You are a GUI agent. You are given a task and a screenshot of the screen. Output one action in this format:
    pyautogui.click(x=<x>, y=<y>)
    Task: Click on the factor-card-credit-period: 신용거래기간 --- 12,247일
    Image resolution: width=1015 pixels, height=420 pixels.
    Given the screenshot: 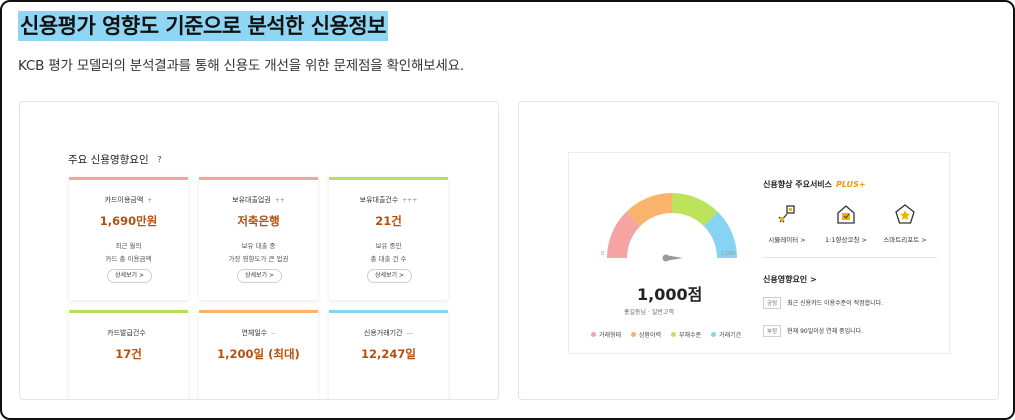 What is the action you would take?
    pyautogui.click(x=388, y=354)
    